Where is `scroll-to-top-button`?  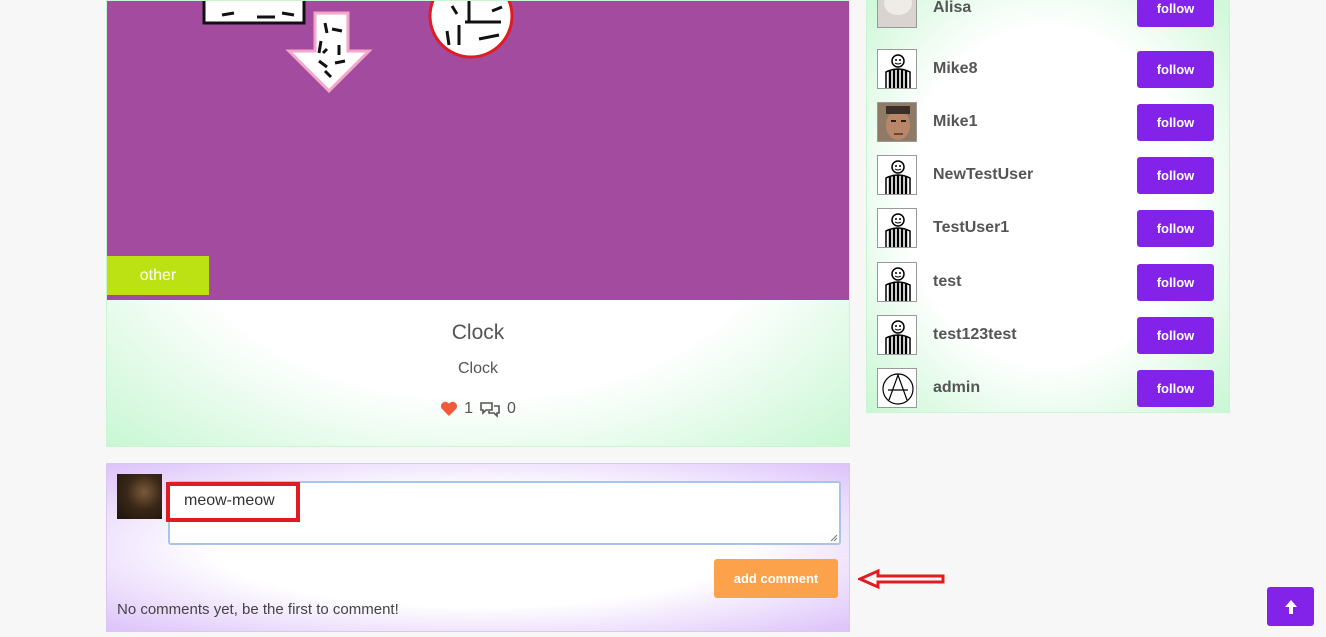 scroll-to-top-button is located at coordinates (1290, 606).